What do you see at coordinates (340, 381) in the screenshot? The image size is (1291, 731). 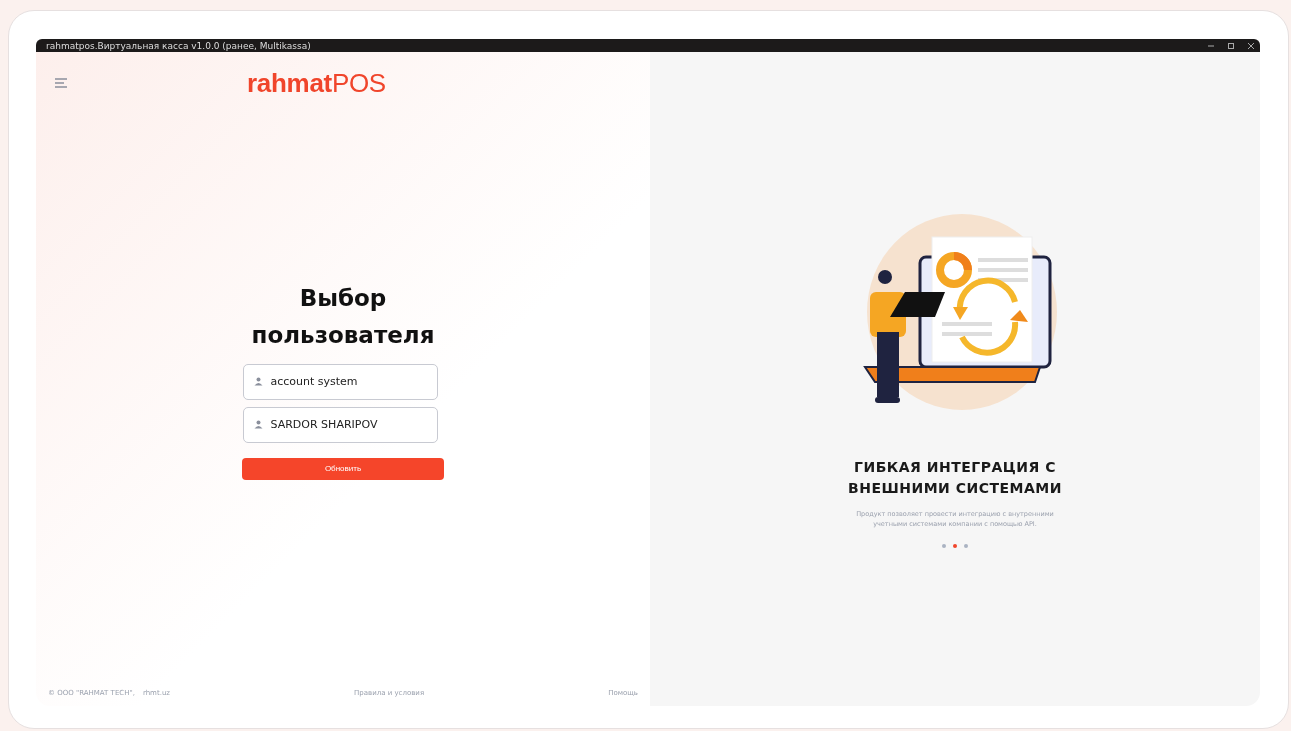 I see `user-option: account system` at bounding box center [340, 381].